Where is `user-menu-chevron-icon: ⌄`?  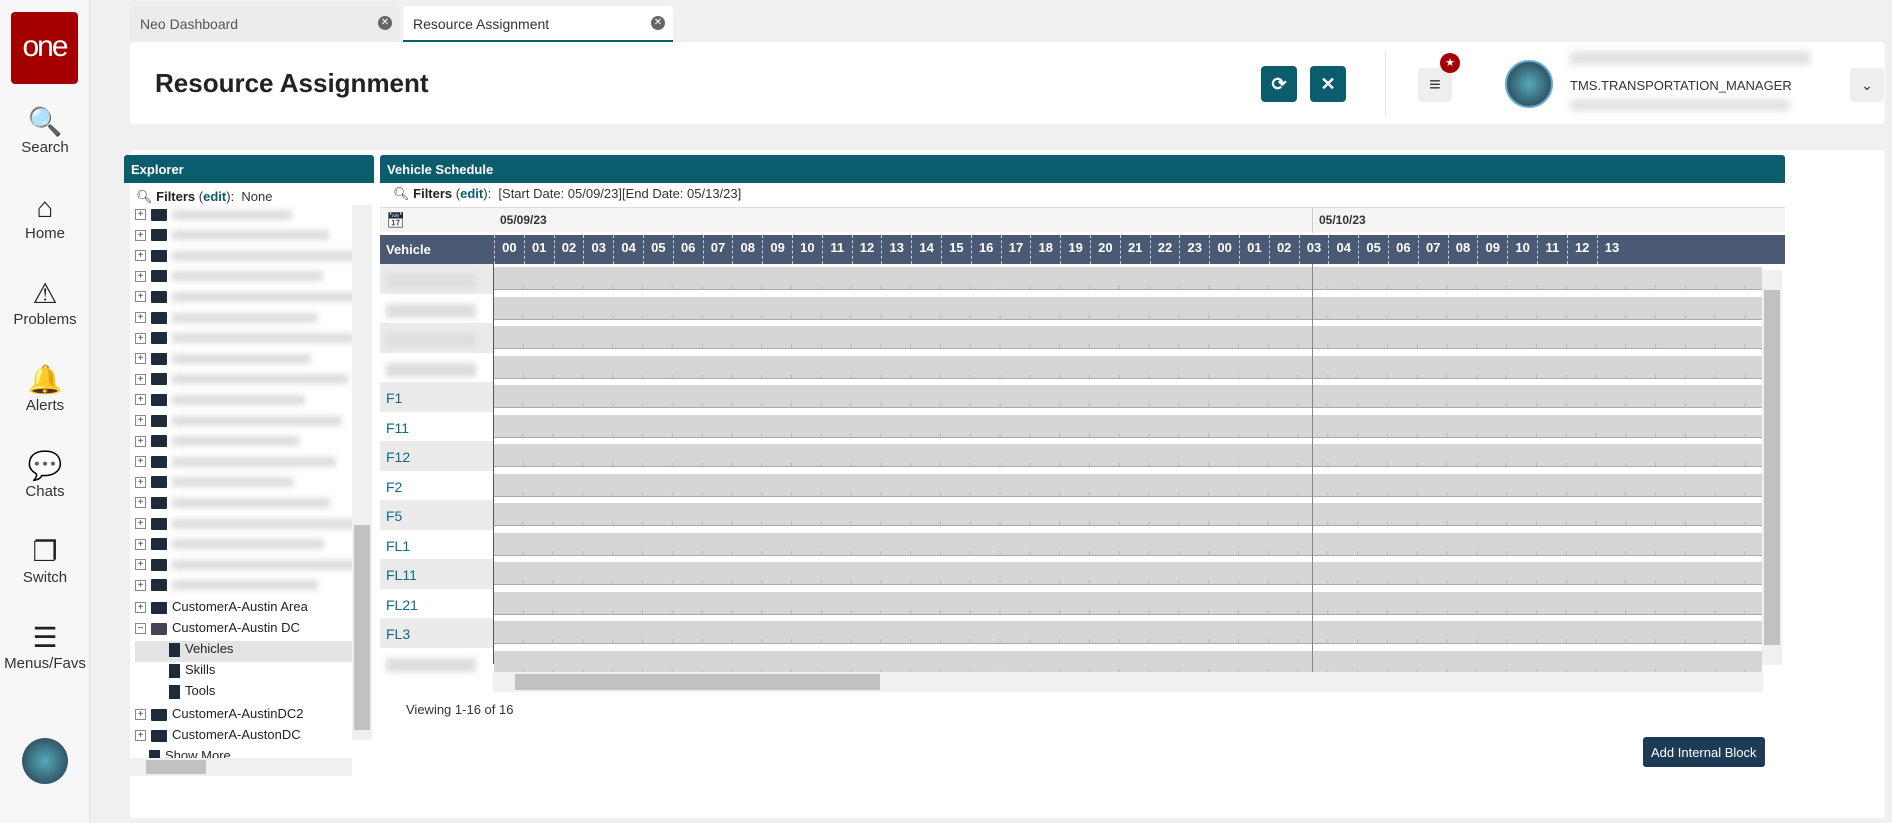
user-menu-chevron-icon: ⌄ is located at coordinates (1867, 85).